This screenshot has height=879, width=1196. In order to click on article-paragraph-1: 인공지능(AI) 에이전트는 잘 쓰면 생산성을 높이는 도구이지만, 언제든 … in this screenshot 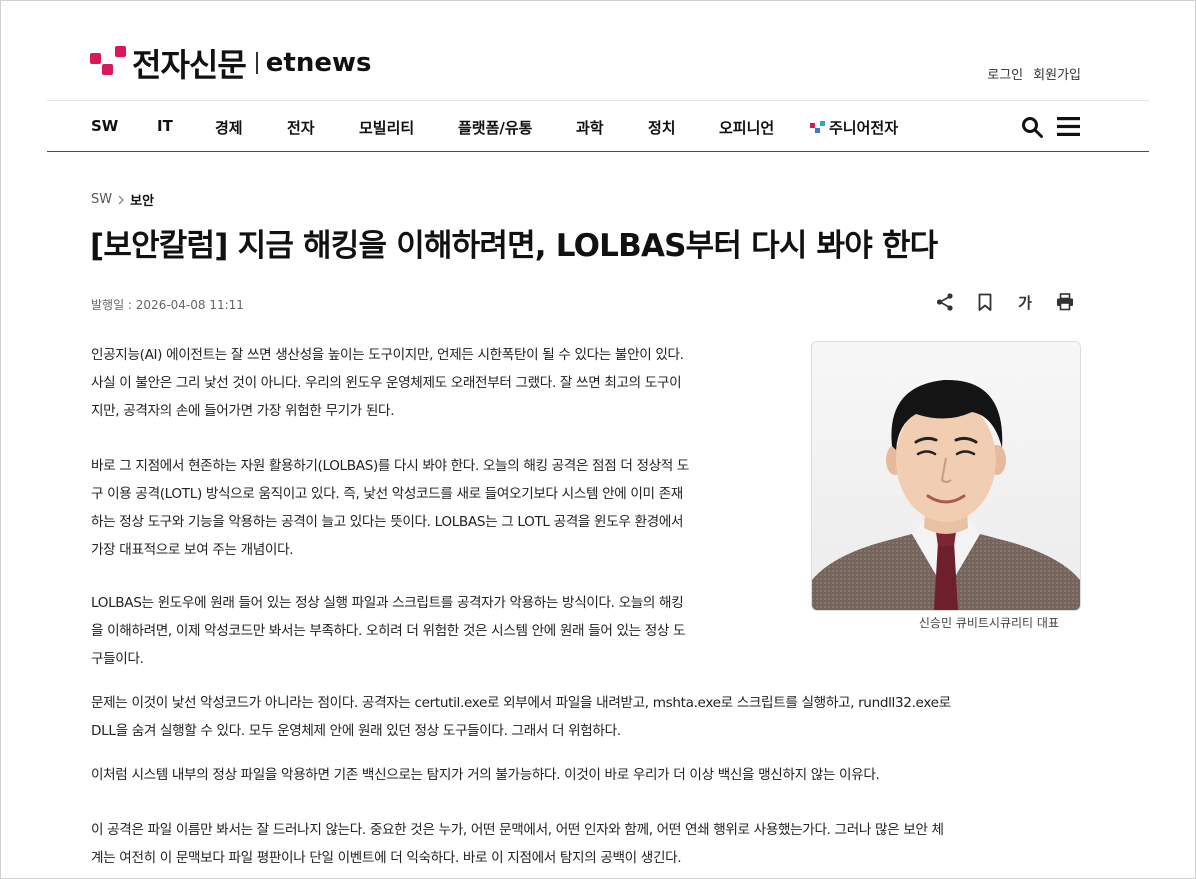, I will do `click(387, 383)`.